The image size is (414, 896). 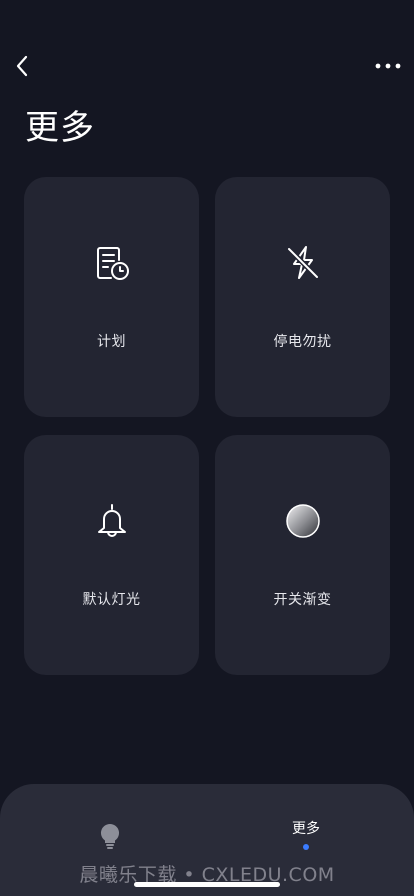 I want to click on gradient-circle-icon, so click(x=303, y=521).